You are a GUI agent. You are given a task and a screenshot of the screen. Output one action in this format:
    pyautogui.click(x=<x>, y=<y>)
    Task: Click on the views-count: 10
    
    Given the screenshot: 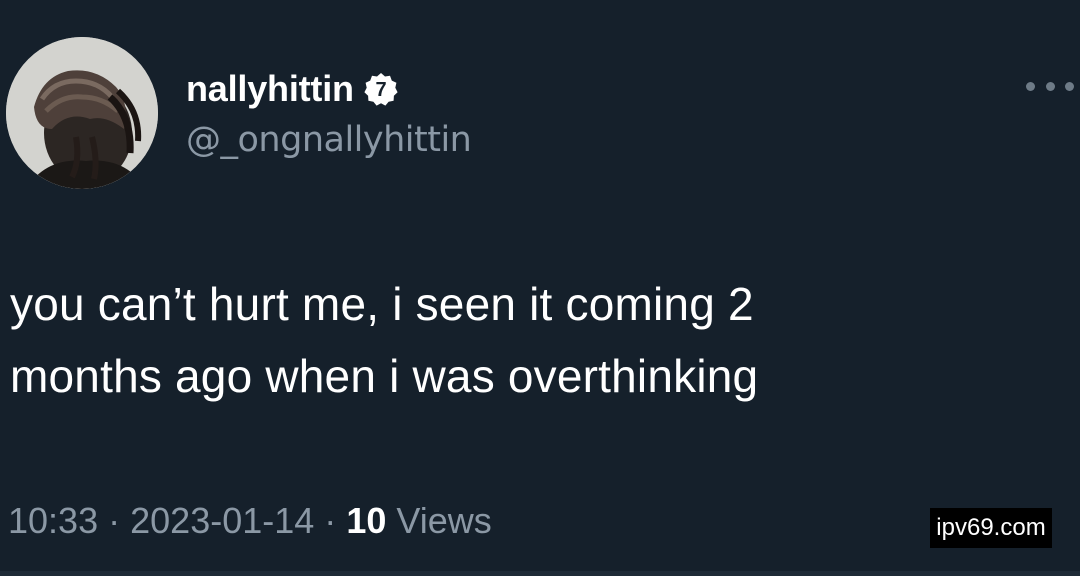 What is the action you would take?
    pyautogui.click(x=366, y=520)
    